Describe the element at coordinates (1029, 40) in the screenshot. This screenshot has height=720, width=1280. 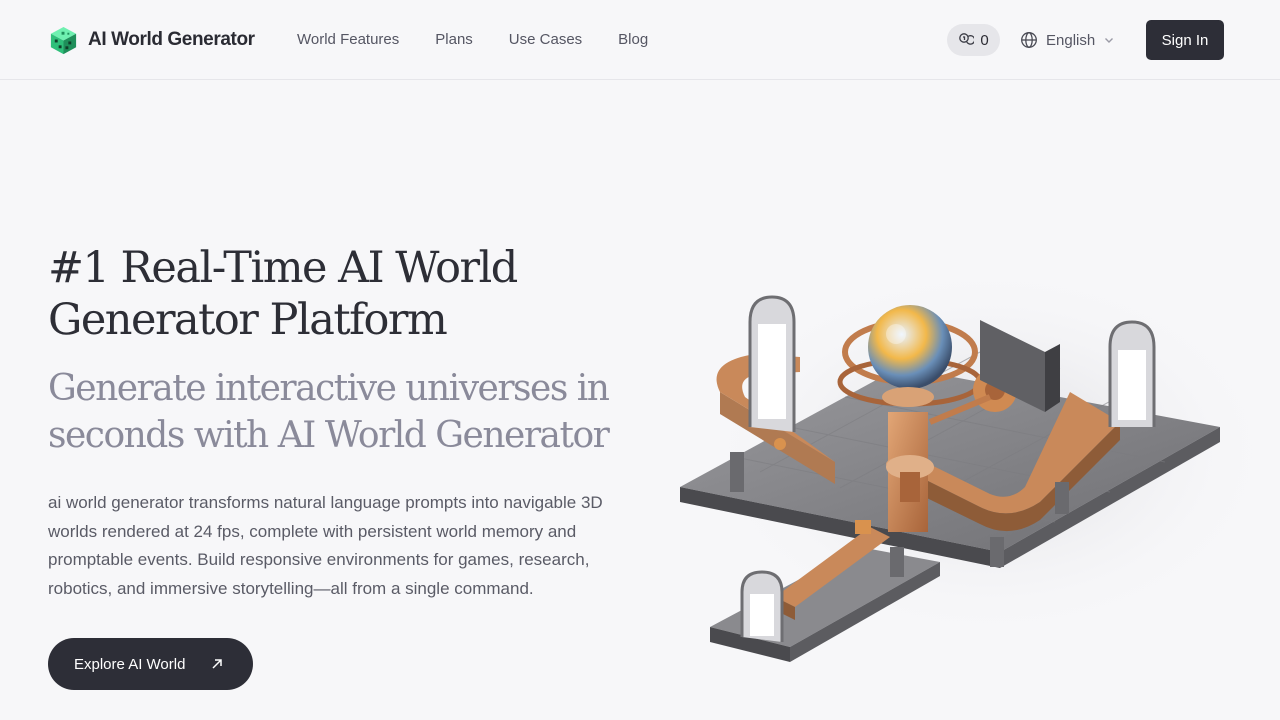
I see `globe-icon` at that location.